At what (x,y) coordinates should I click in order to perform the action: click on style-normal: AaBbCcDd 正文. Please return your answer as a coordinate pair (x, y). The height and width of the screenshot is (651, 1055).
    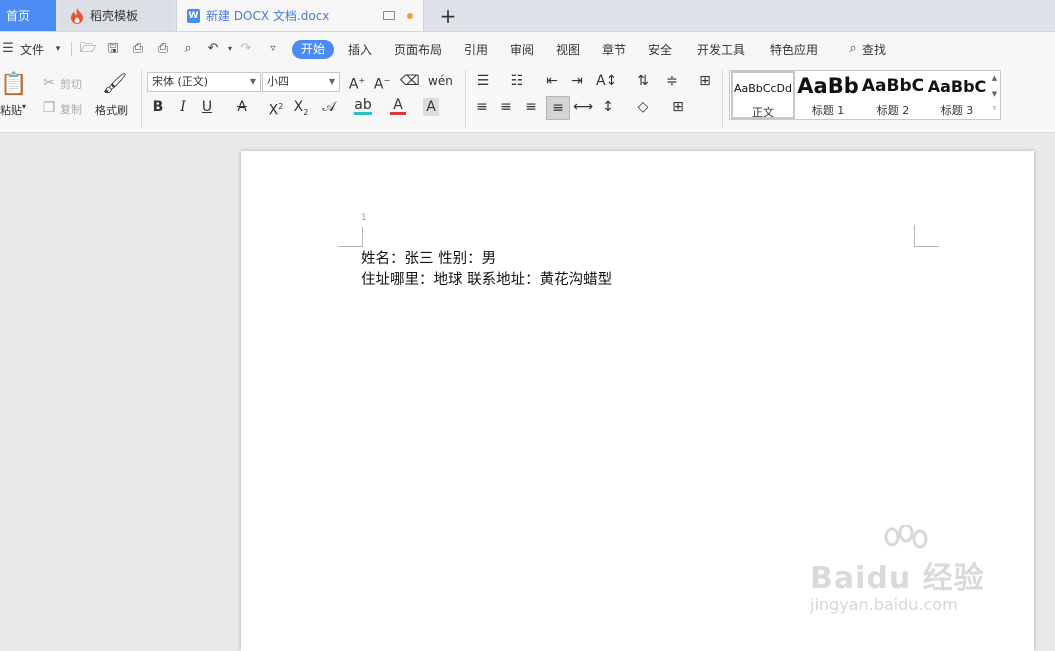
    Looking at the image, I should click on (763, 95).